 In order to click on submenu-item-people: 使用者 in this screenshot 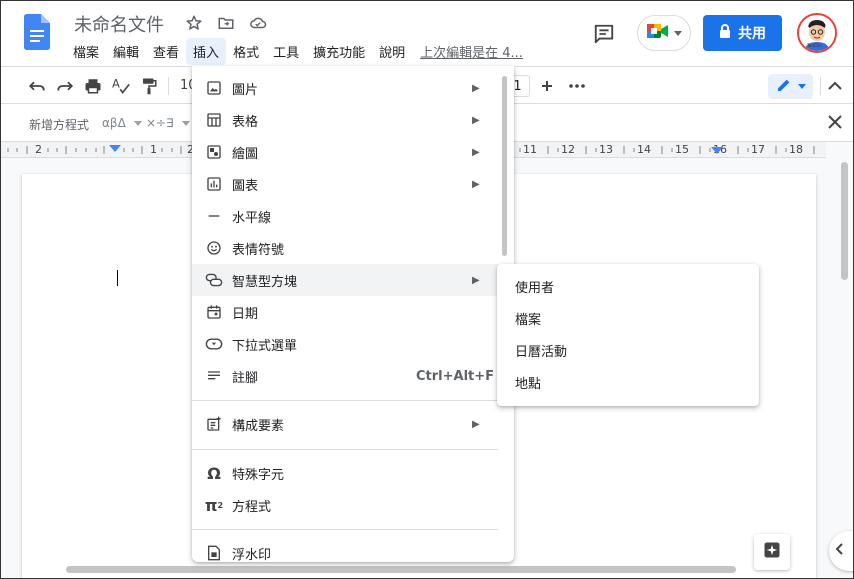, I will do `click(628, 286)`.